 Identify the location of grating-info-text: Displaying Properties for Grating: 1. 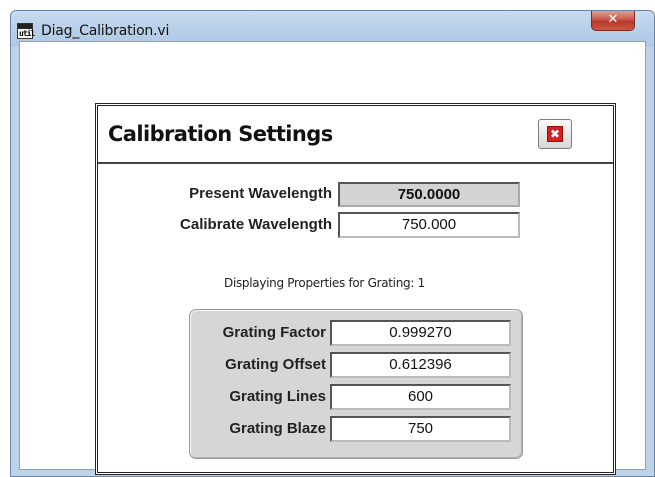
(324, 283).